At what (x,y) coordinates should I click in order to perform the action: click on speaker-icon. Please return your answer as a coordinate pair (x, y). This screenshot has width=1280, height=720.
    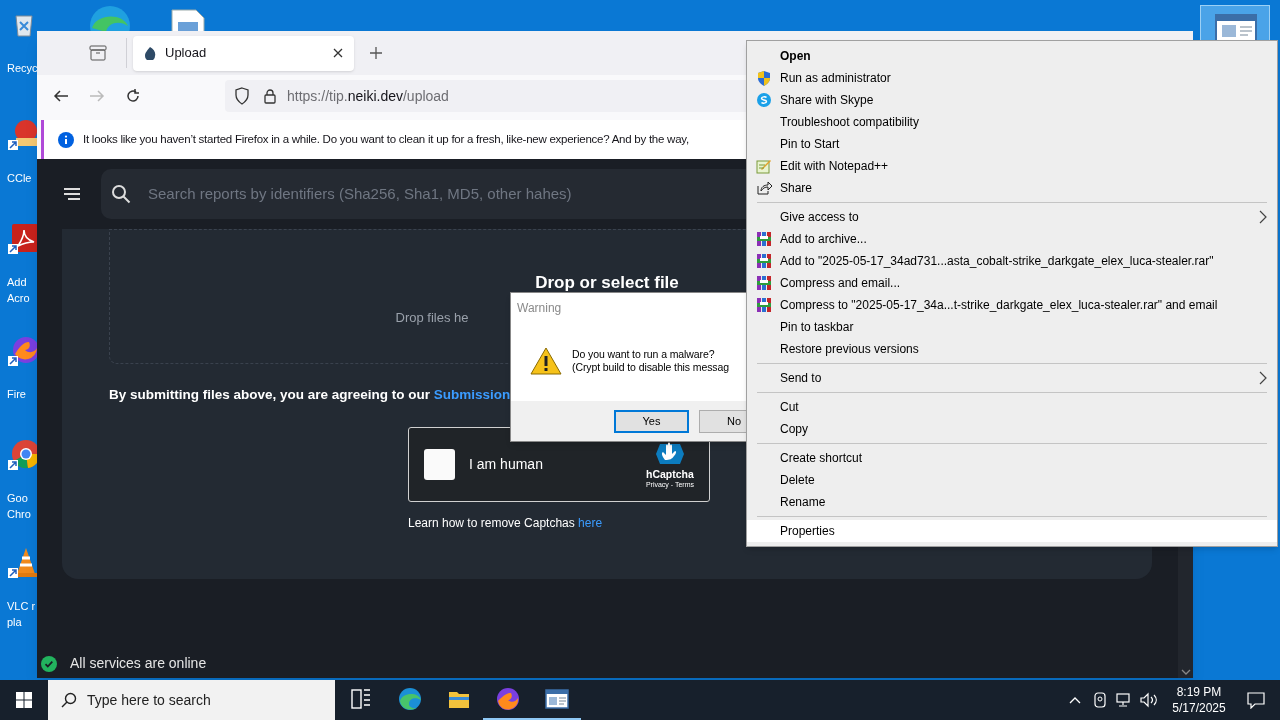
    Looking at the image, I should click on (1149, 700).